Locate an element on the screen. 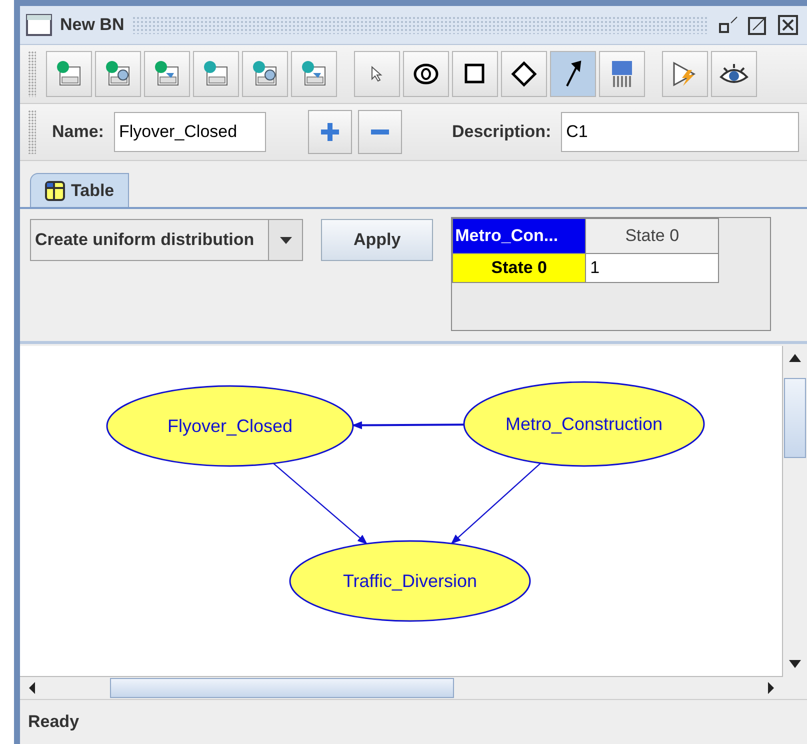  row-header: State 0 is located at coordinates (519, 268).